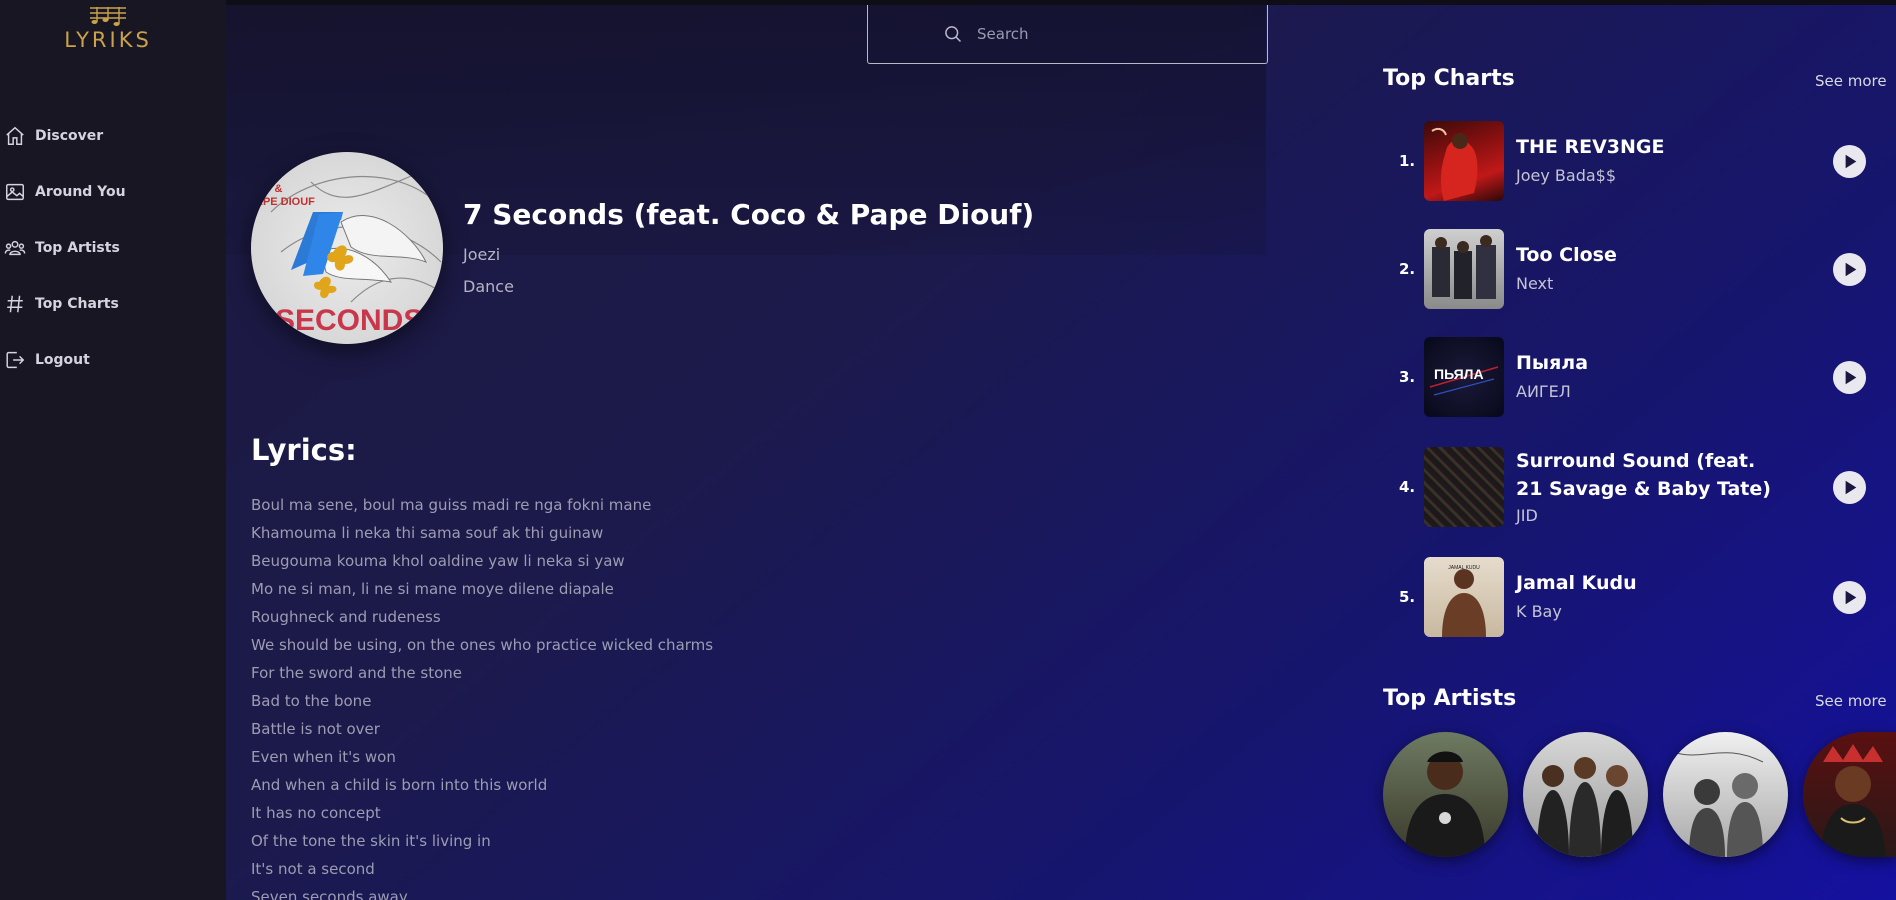  What do you see at coordinates (329, 894) in the screenshot?
I see `lyric-line: Seven seconds away` at bounding box center [329, 894].